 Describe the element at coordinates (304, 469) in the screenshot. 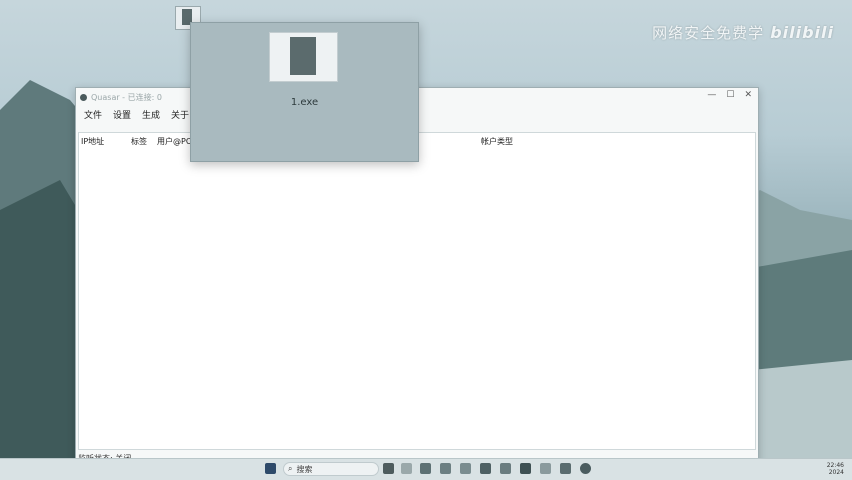

I see `search-placeholder: 搜索` at that location.